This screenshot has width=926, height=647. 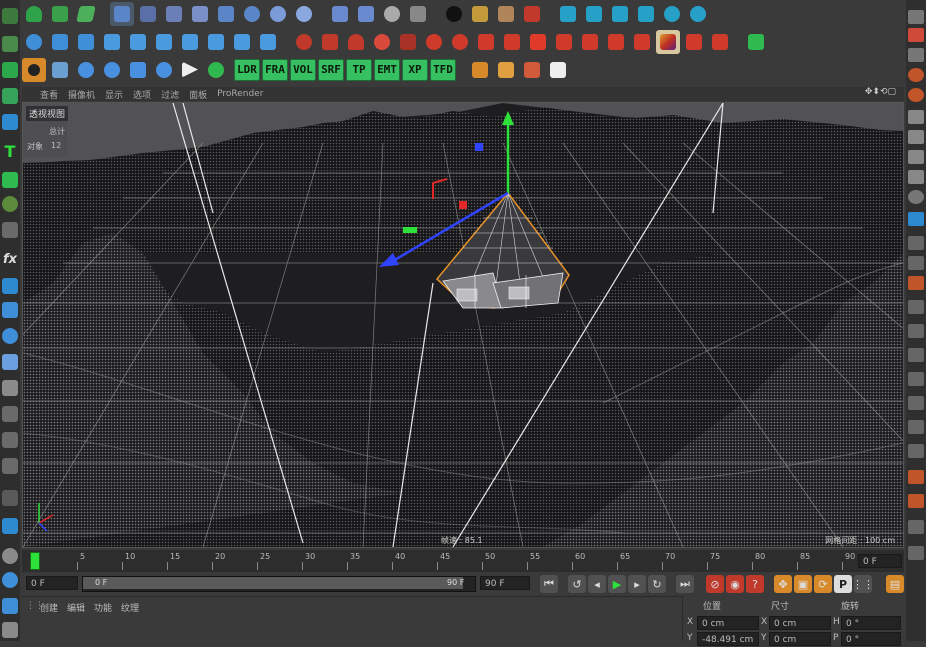 I want to click on grid-h-icon, so click(x=916, y=427).